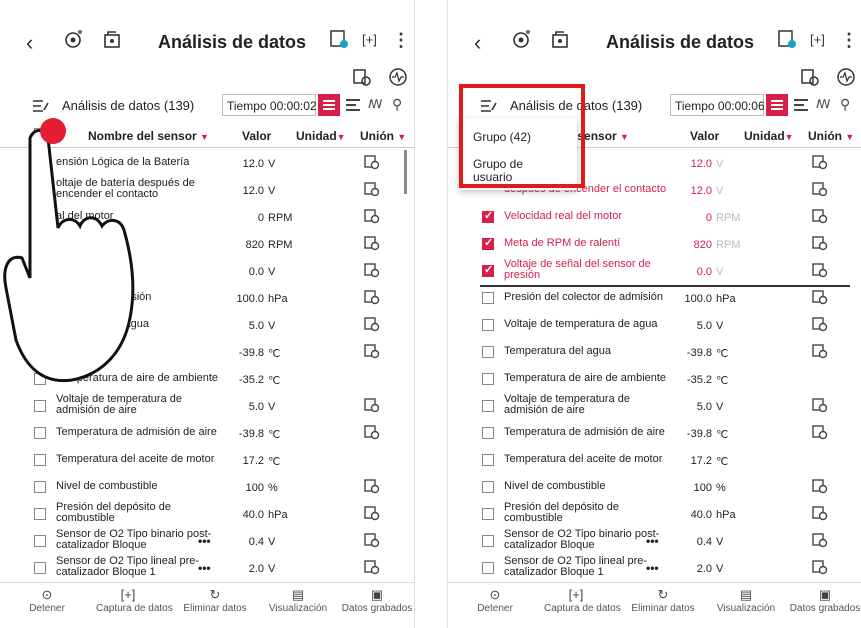 The height and width of the screenshot is (628, 861). Describe the element at coordinates (654, 244) in the screenshot. I see `table-row: Meta de RPM de ralentí 820 RPM` at that location.